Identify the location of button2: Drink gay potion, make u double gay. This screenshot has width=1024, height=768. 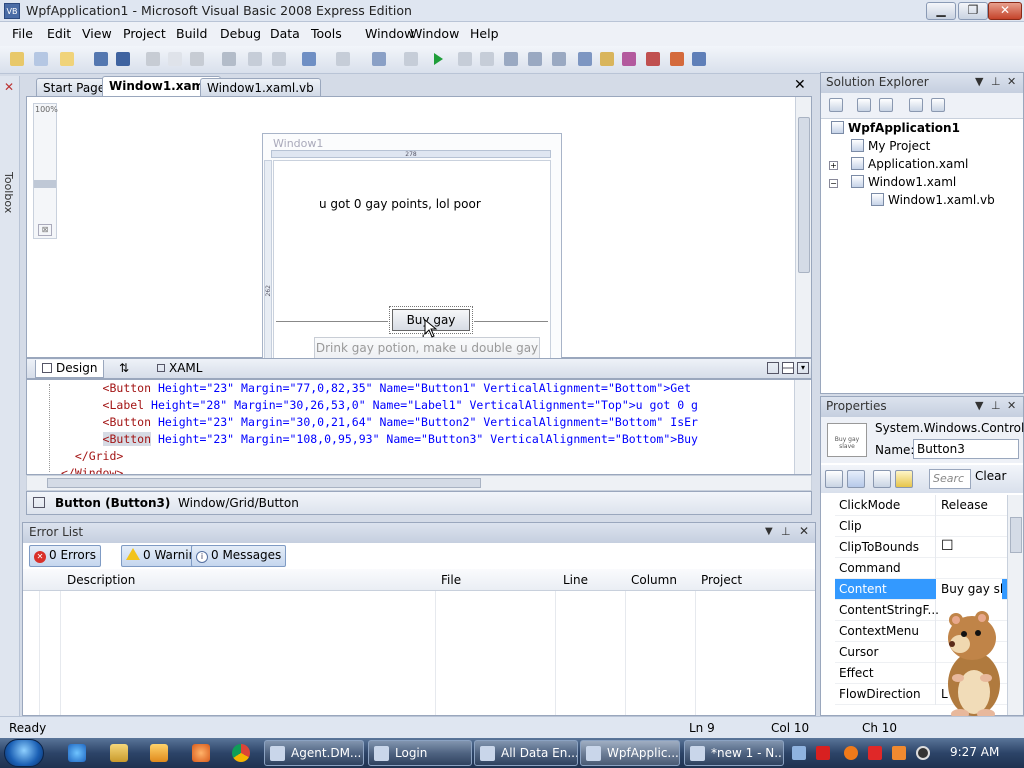
(427, 347).